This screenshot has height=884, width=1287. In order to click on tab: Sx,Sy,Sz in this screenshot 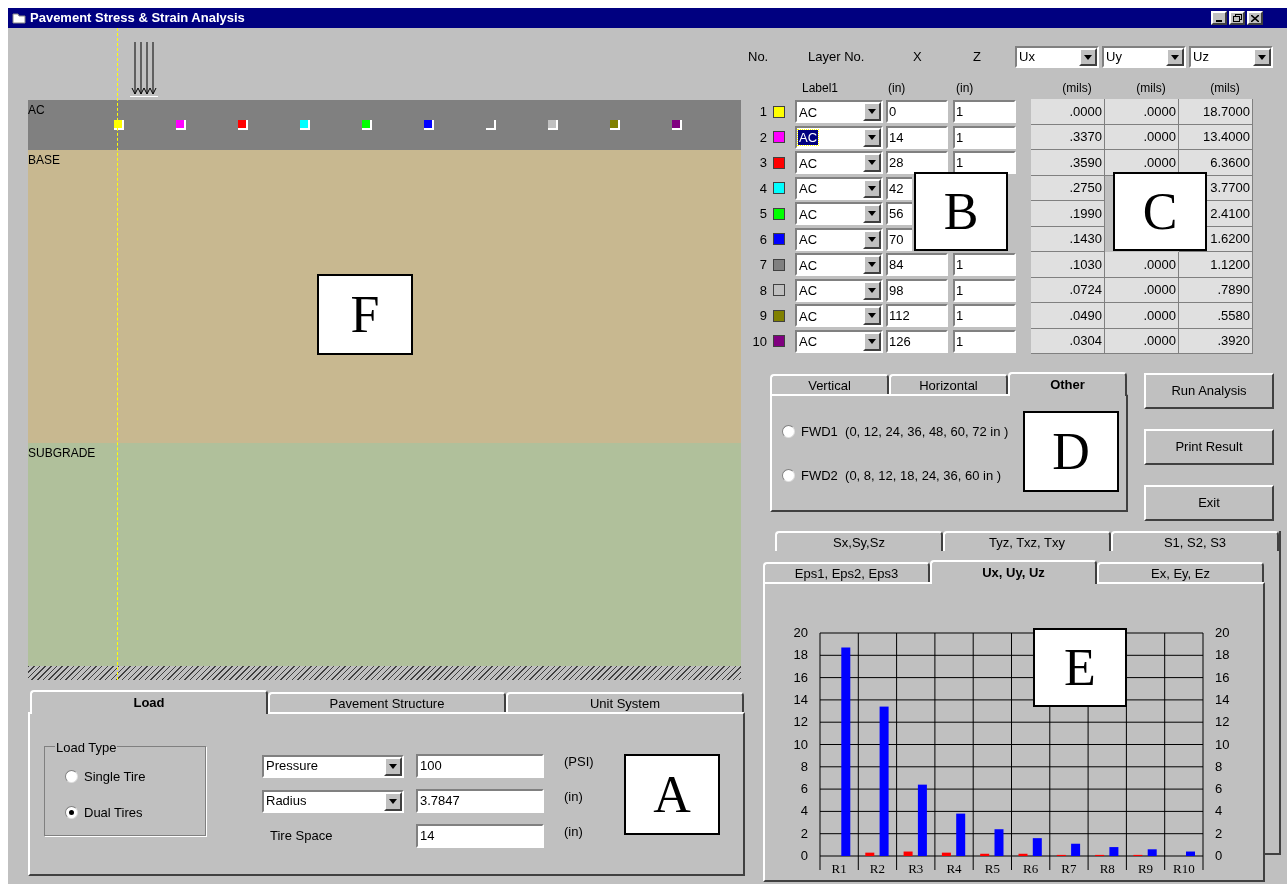, I will do `click(859, 541)`.